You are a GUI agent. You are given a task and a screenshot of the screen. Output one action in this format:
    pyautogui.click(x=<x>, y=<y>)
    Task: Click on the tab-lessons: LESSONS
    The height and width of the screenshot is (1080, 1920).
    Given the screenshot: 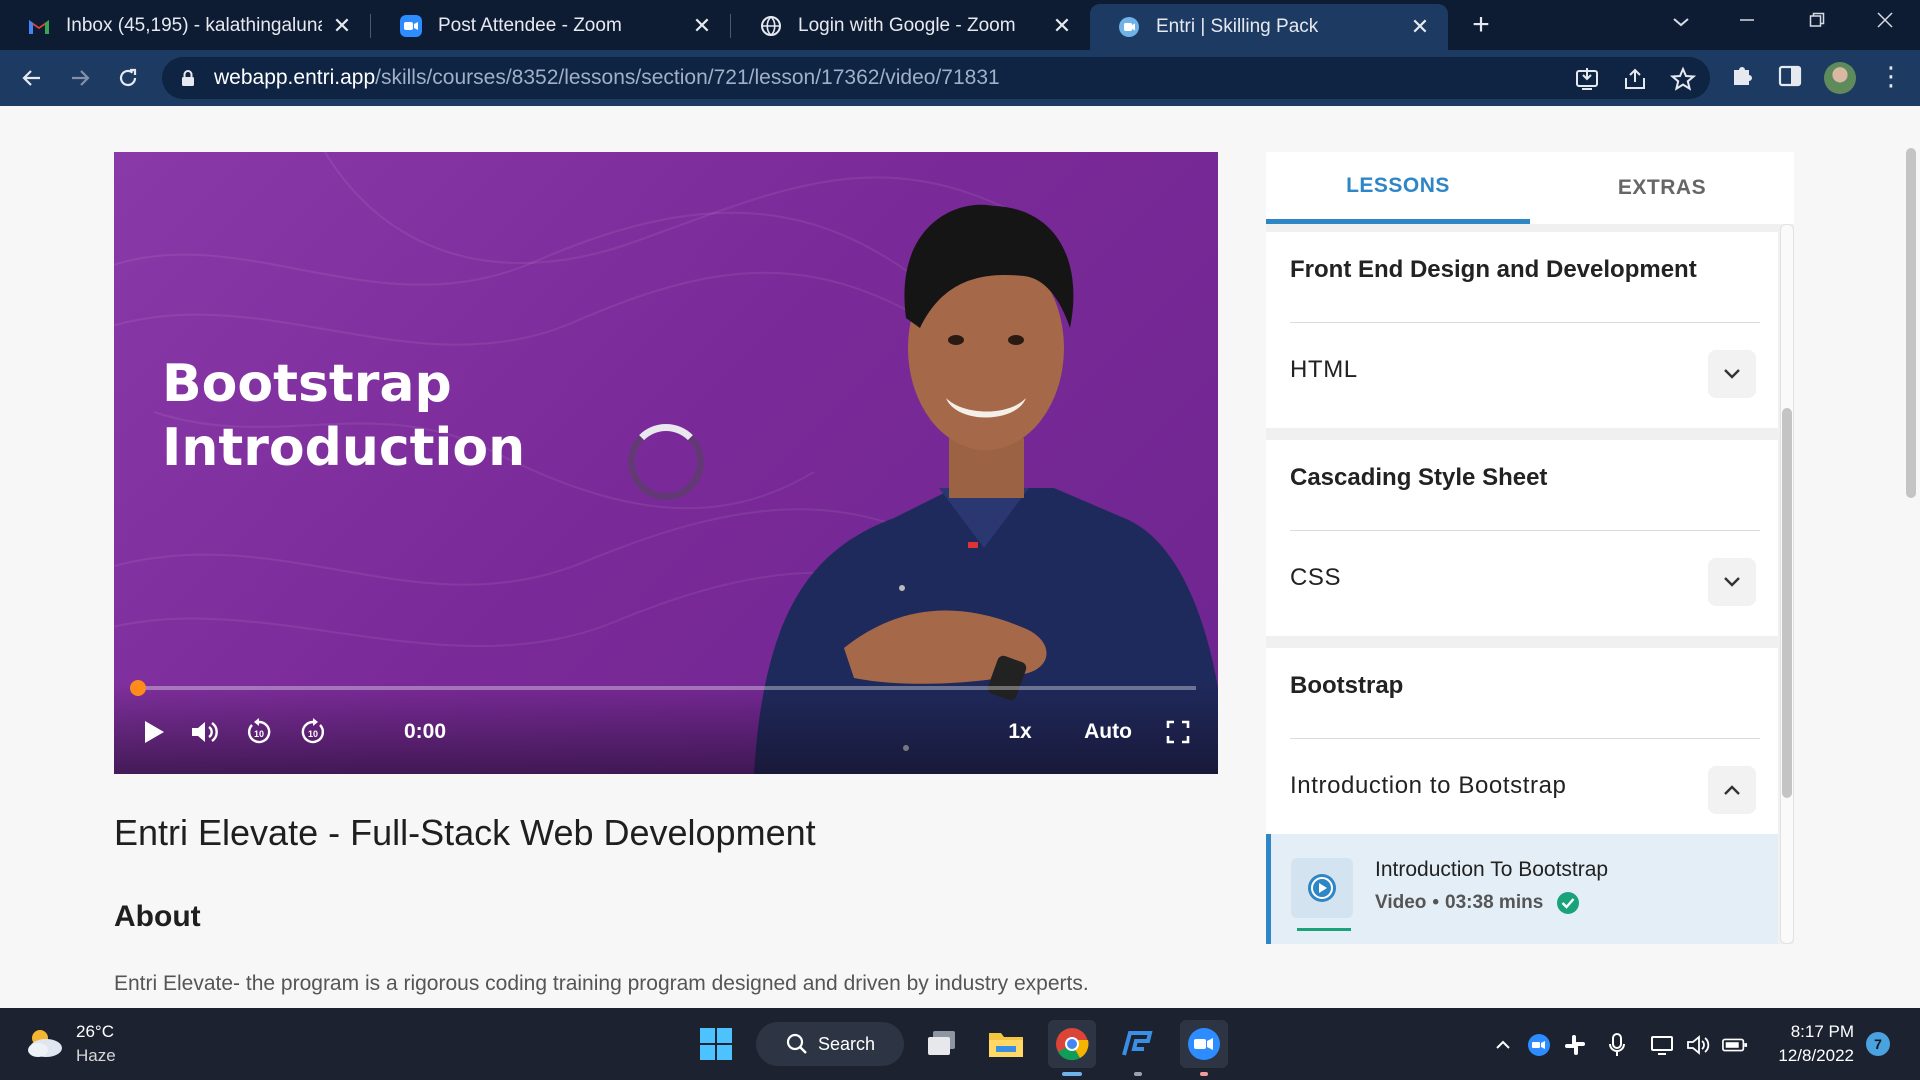 What is the action you would take?
    pyautogui.click(x=1398, y=188)
    